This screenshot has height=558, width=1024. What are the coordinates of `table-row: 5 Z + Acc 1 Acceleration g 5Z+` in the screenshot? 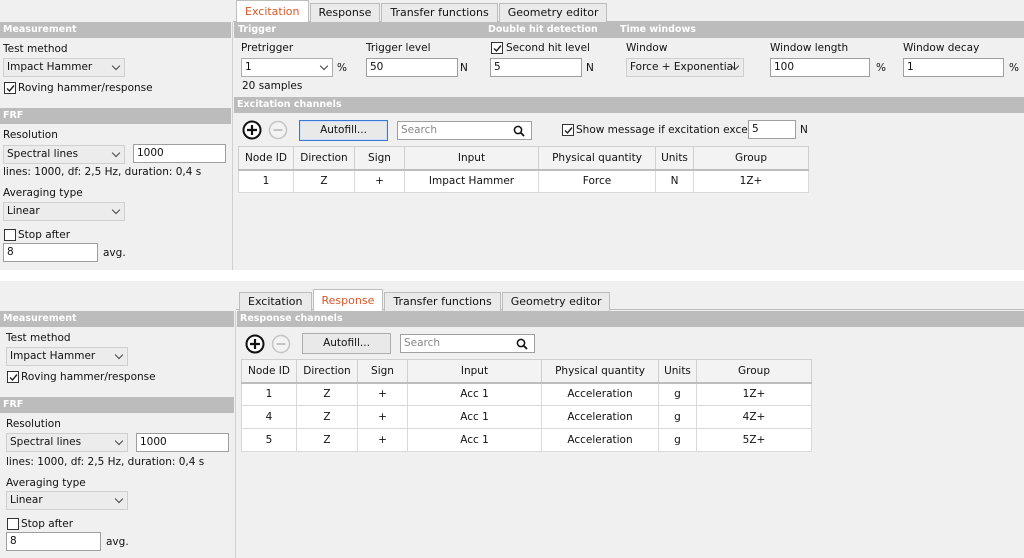 It's located at (526, 440).